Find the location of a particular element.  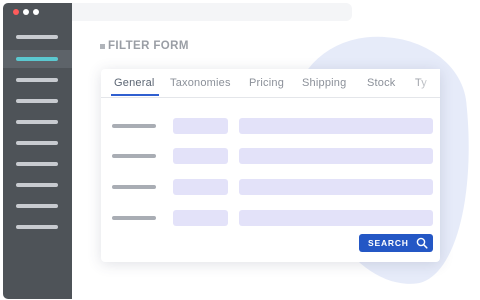

minimize-dot is located at coordinates (26, 12).